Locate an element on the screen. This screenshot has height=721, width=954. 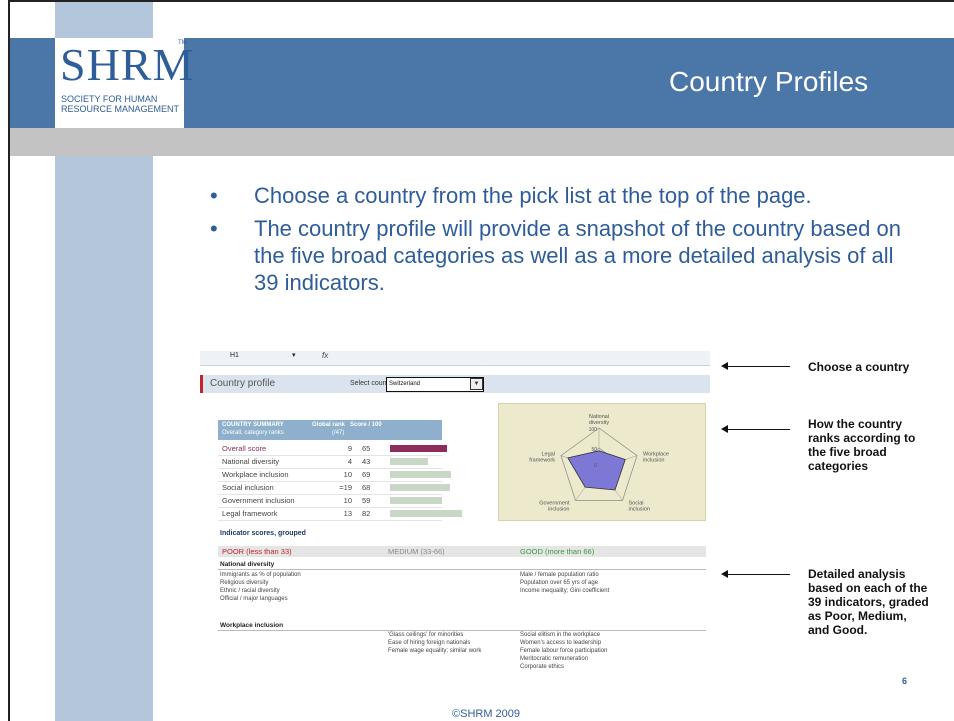
logo-subtitle-line2: RESOURCE MANAGEMENT is located at coordinates (120, 109).